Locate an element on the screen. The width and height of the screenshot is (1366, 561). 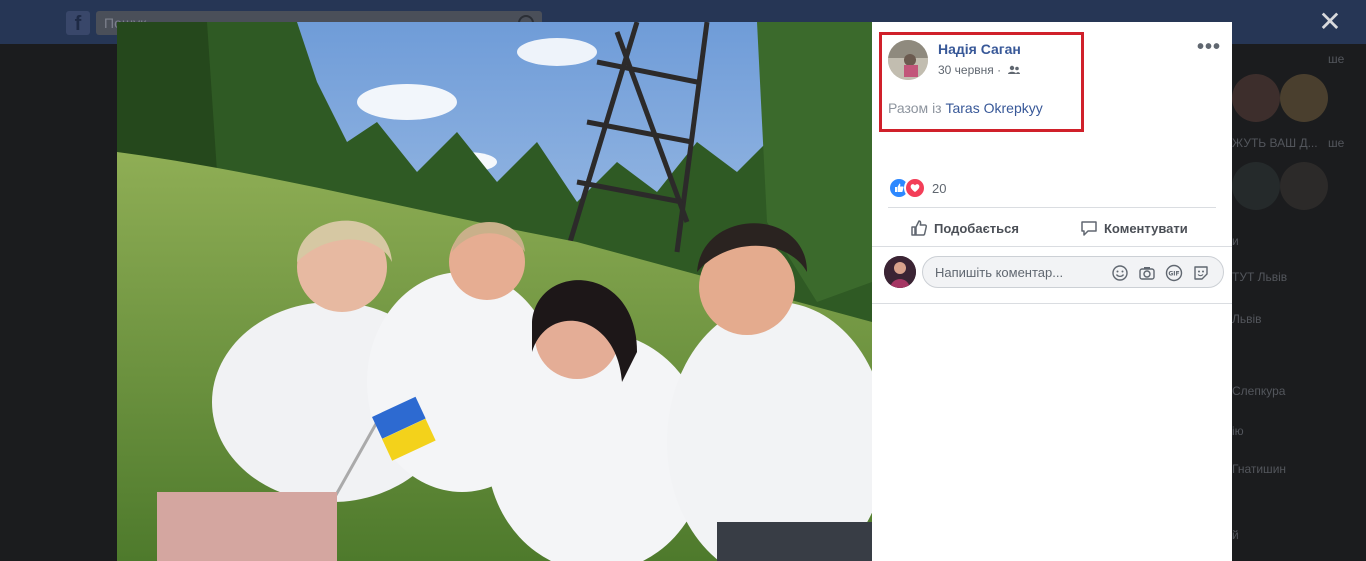
love-reaction-icon is located at coordinates (915, 188).